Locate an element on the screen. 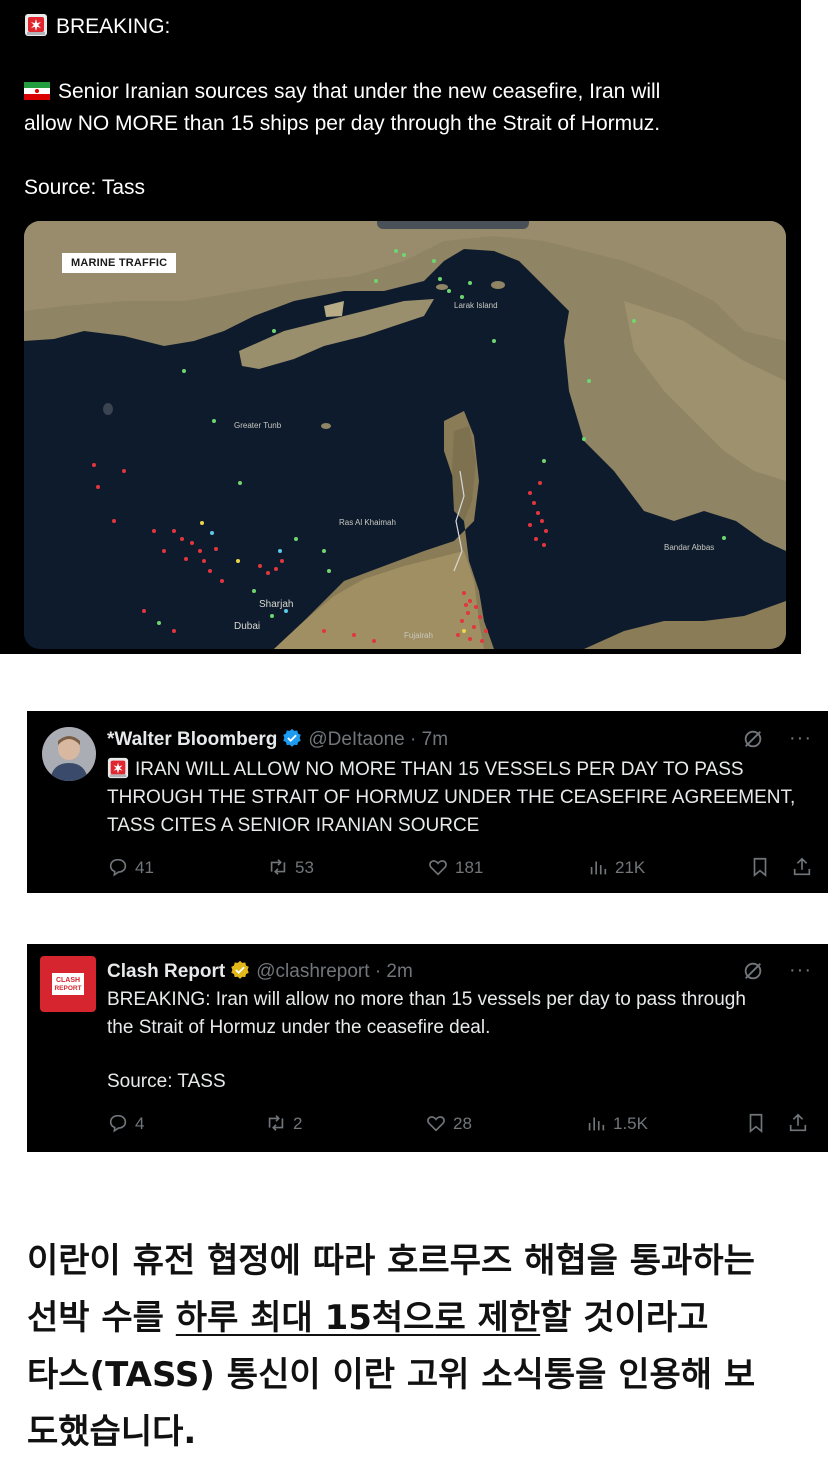  map-label: Dubai is located at coordinates (247, 626).